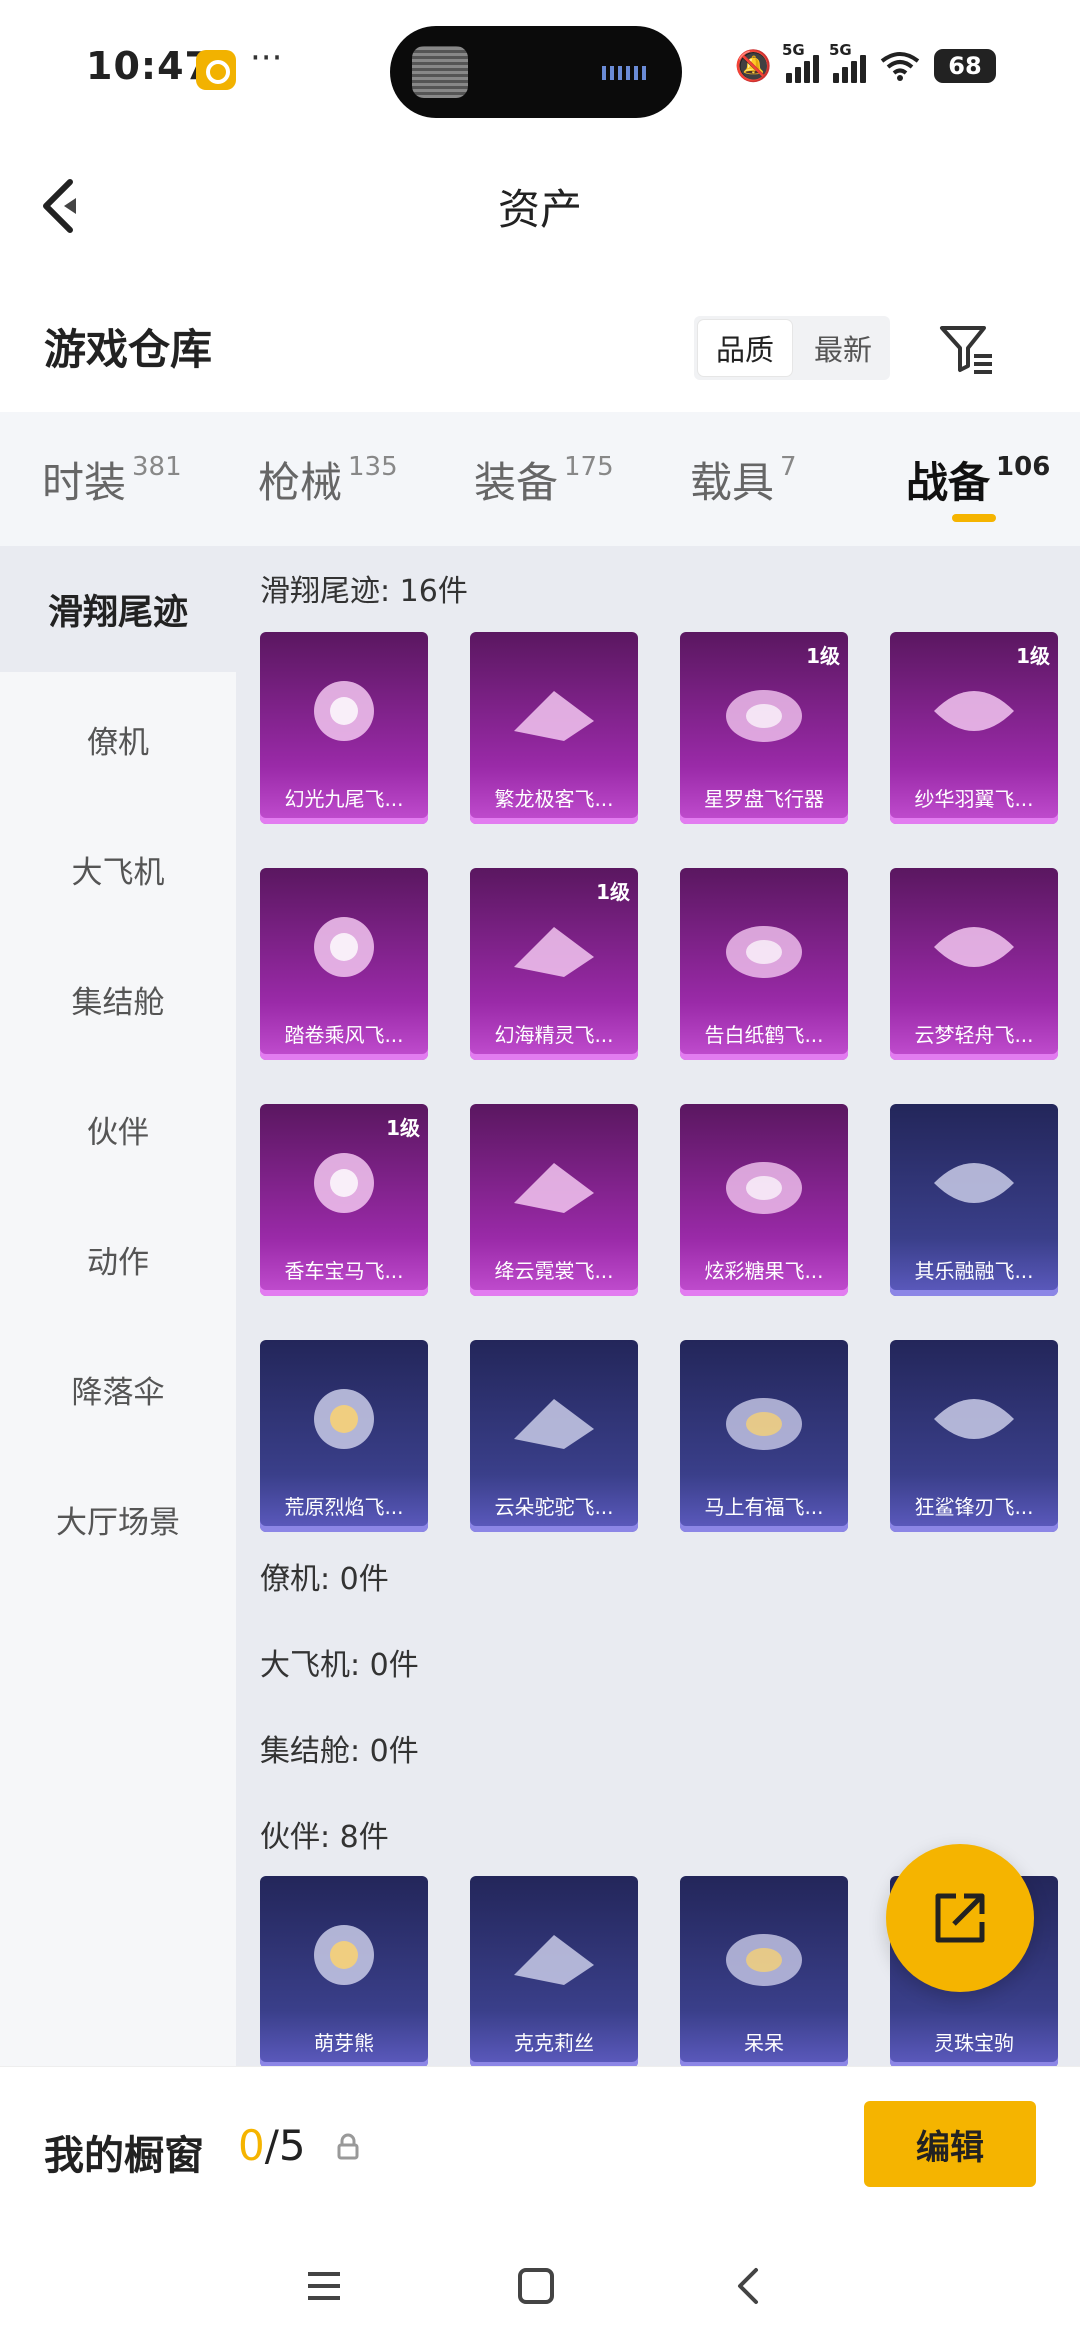  I want to click on category-tabs: 时装 381 枪械 135 装备 175 载具 7 战备 106, so click(540, 479).